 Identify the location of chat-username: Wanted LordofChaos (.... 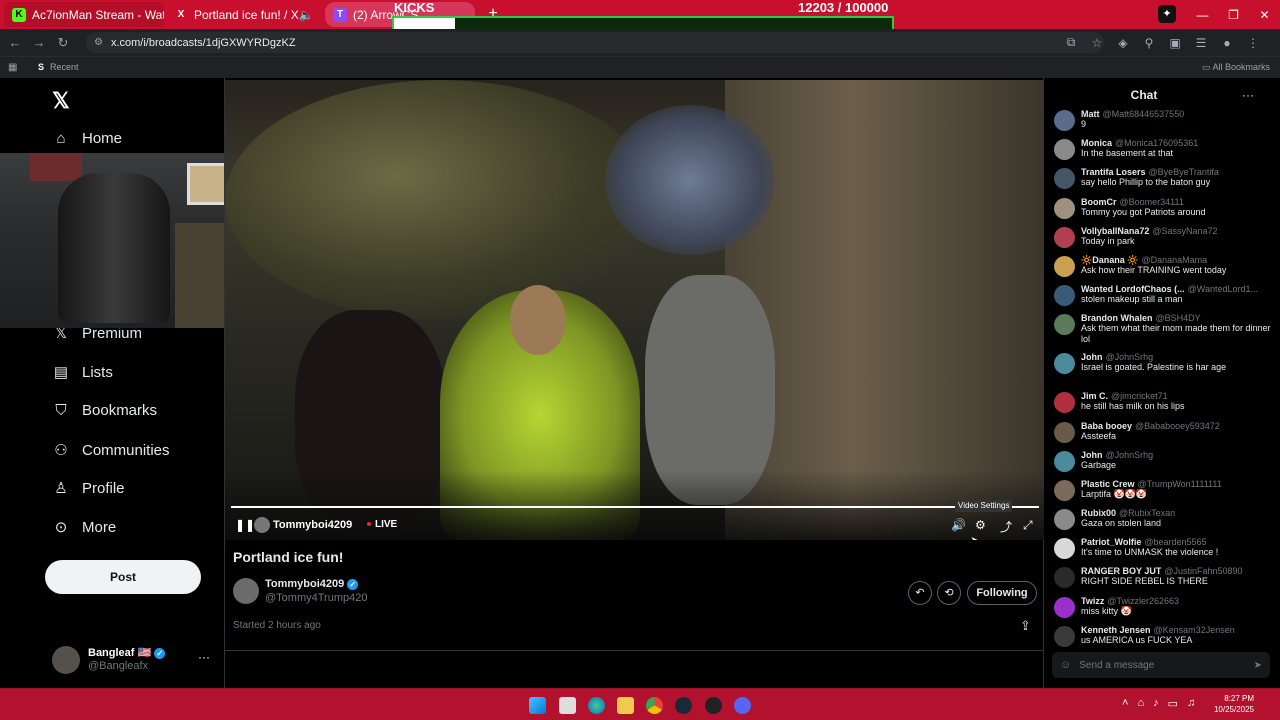
(1133, 289).